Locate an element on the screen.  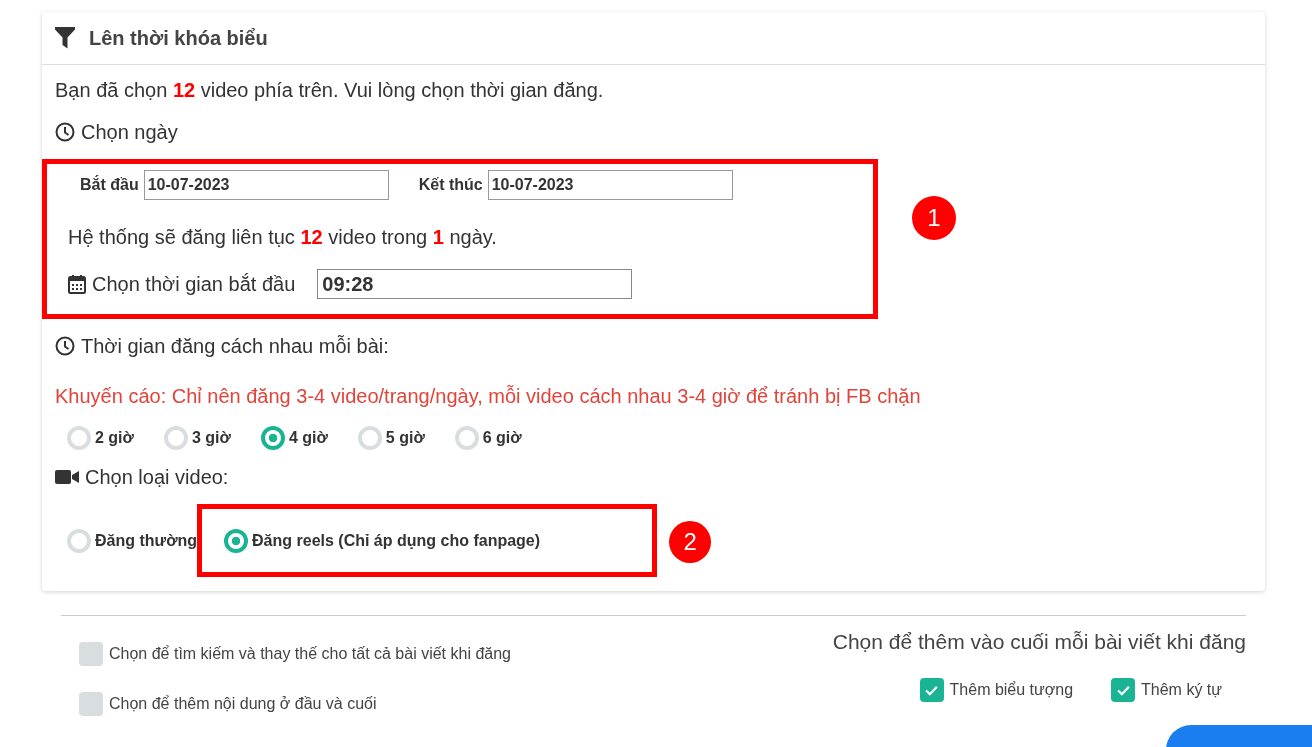
number-marker: 1 is located at coordinates (934, 218).